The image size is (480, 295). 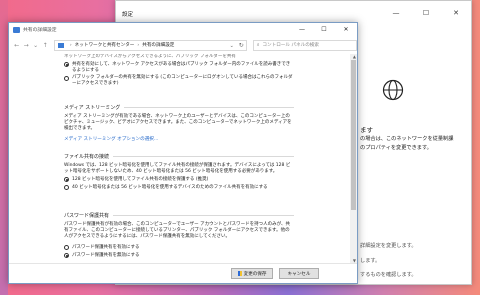 What do you see at coordinates (183, 273) in the screenshot?
I see `dialog-footer: 変更の保存 キャンセル` at bounding box center [183, 273].